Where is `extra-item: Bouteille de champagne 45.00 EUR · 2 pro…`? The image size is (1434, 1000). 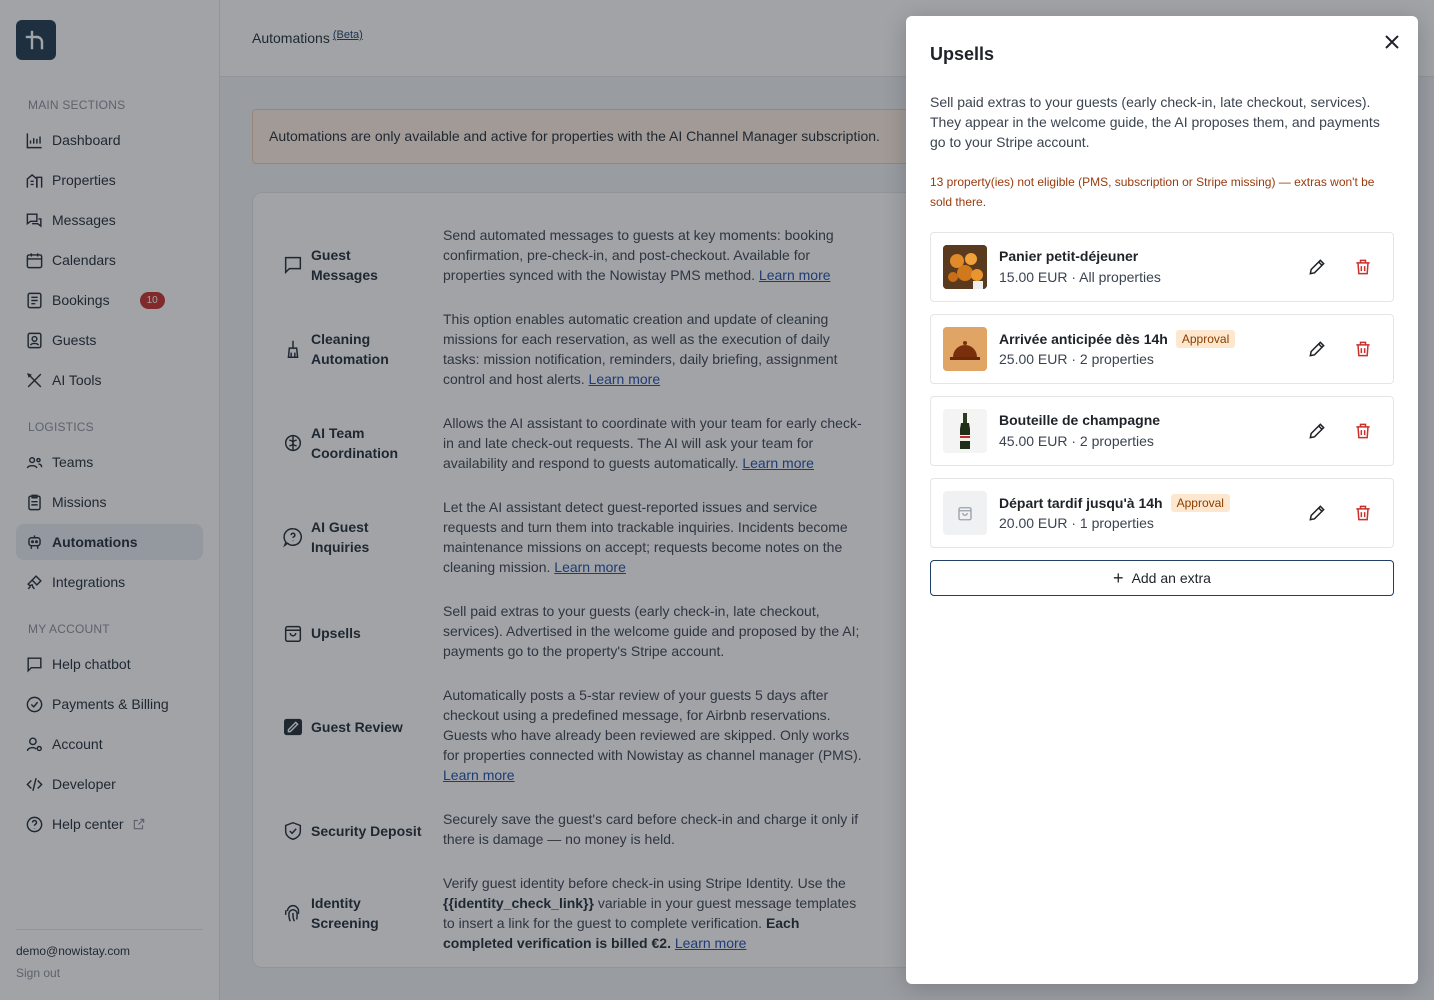 extra-item: Bouteille de champagne 45.00 EUR · 2 pro… is located at coordinates (1162, 431).